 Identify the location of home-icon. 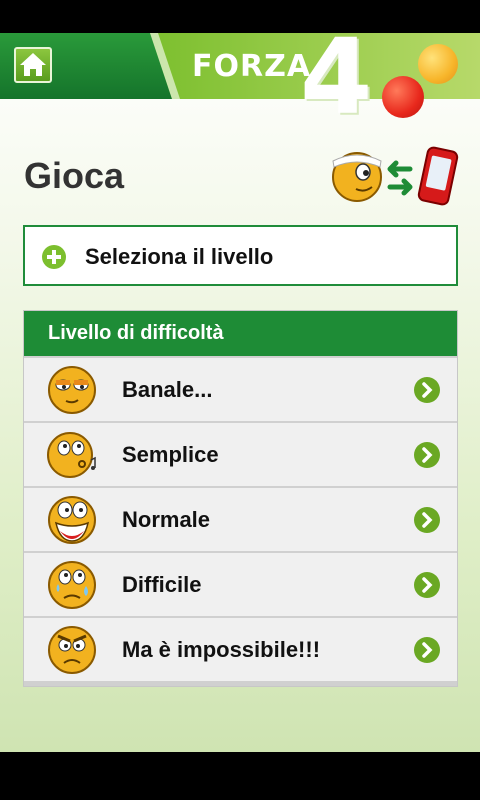
(33, 64).